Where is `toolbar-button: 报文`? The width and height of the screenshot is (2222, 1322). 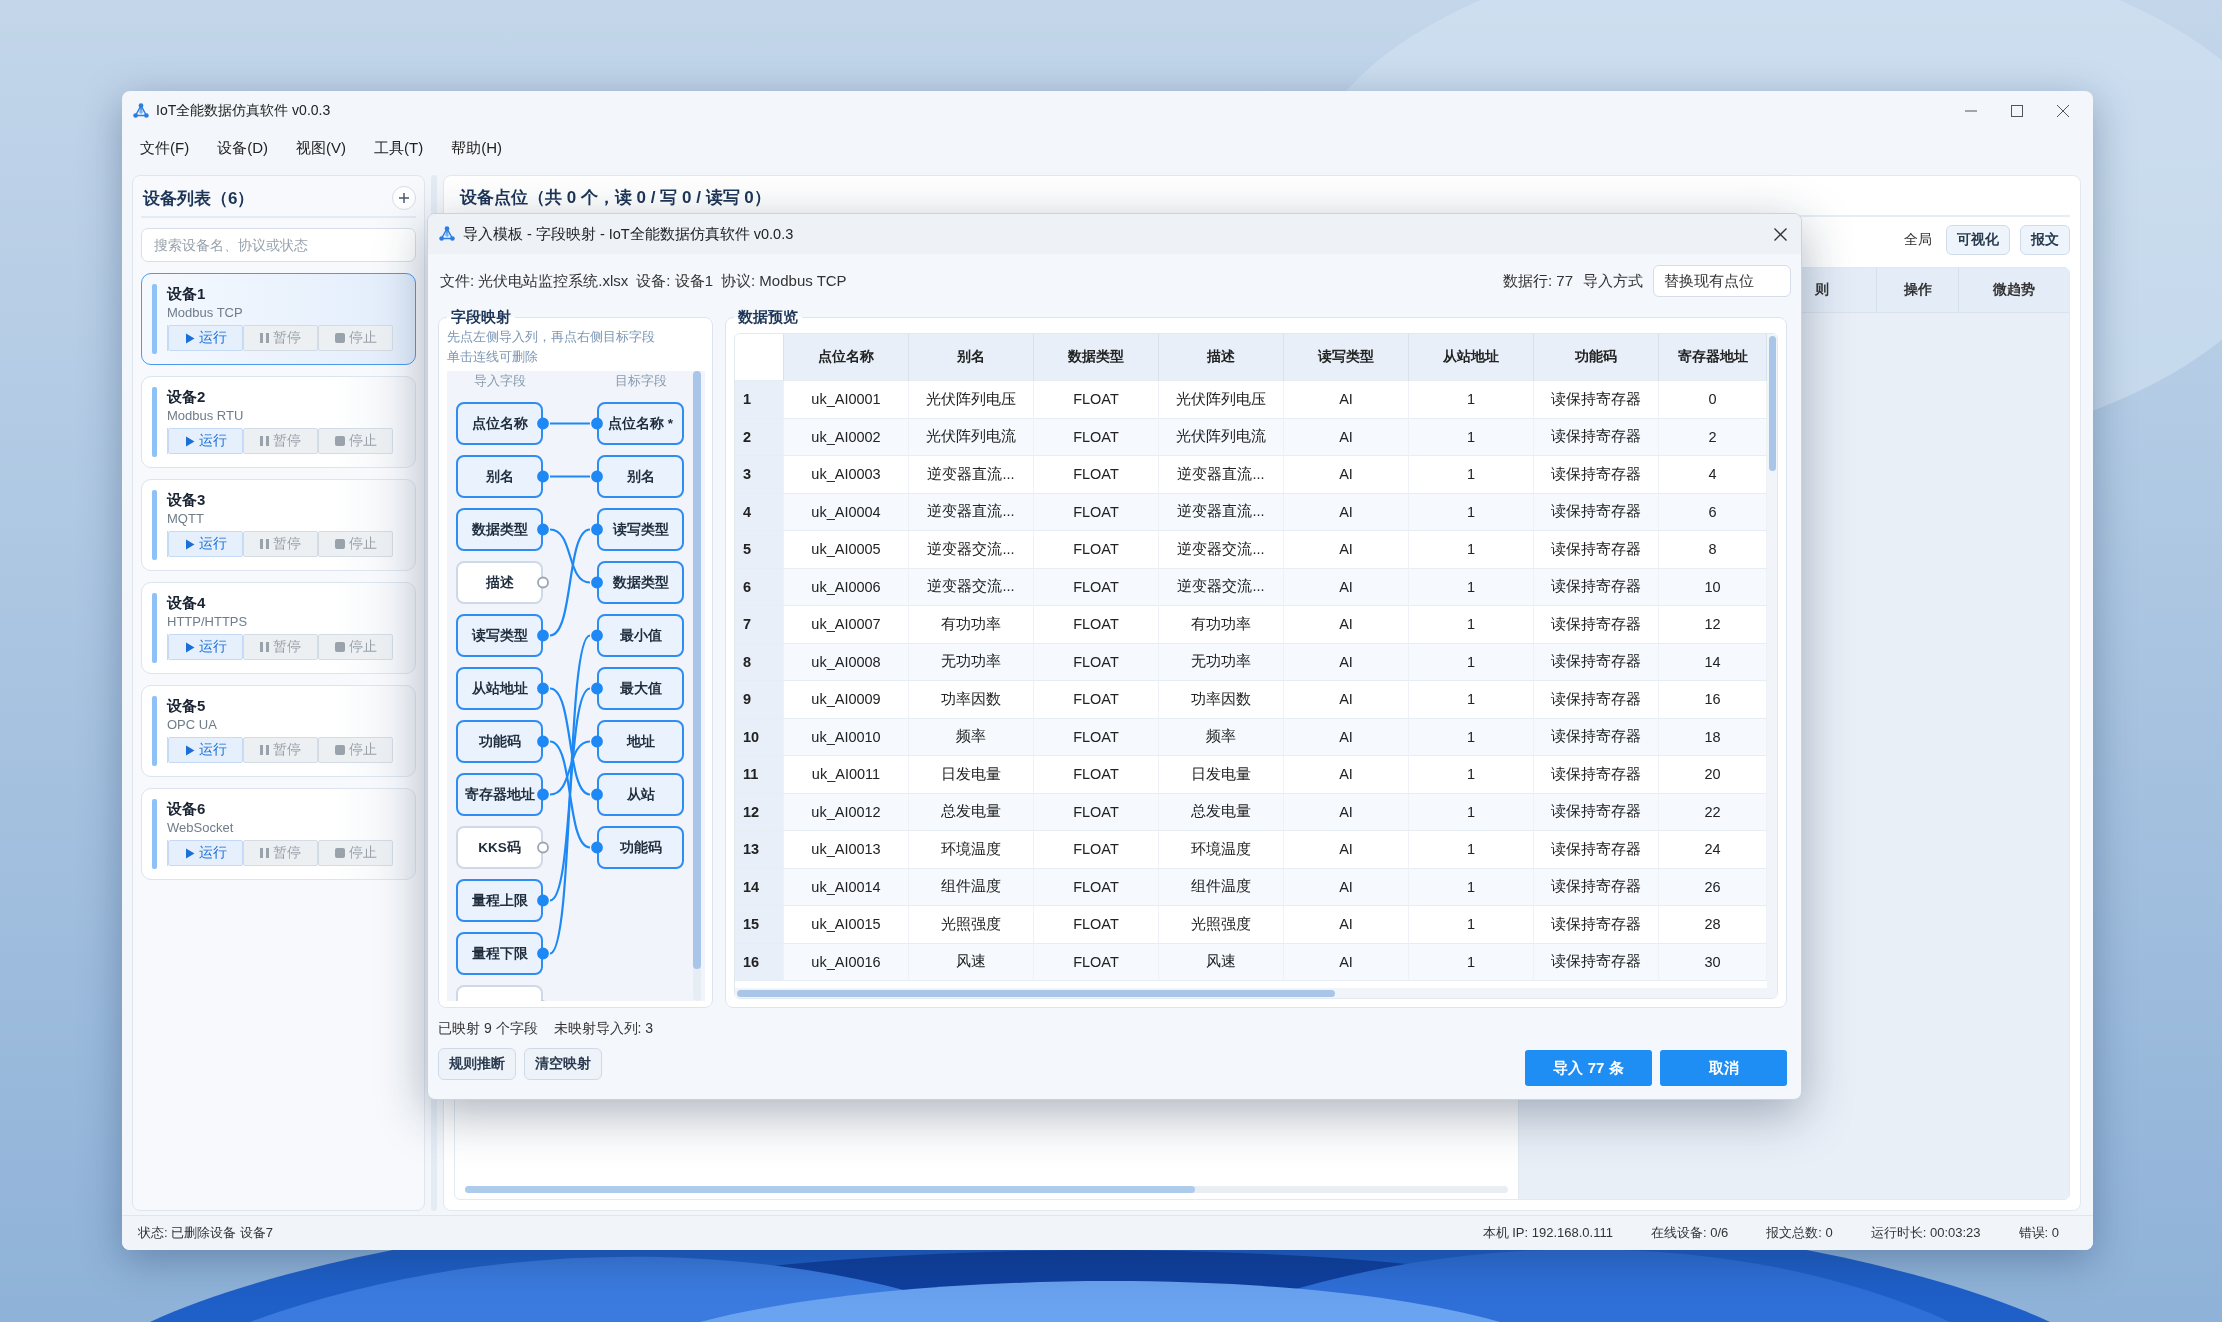 toolbar-button: 报文 is located at coordinates (2045, 240).